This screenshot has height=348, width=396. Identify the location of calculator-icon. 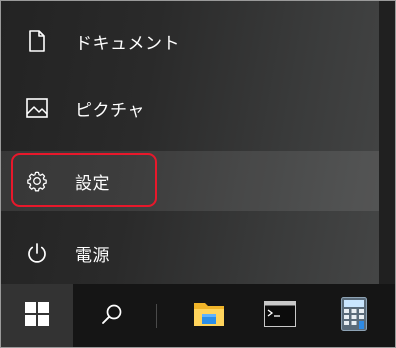
(354, 315).